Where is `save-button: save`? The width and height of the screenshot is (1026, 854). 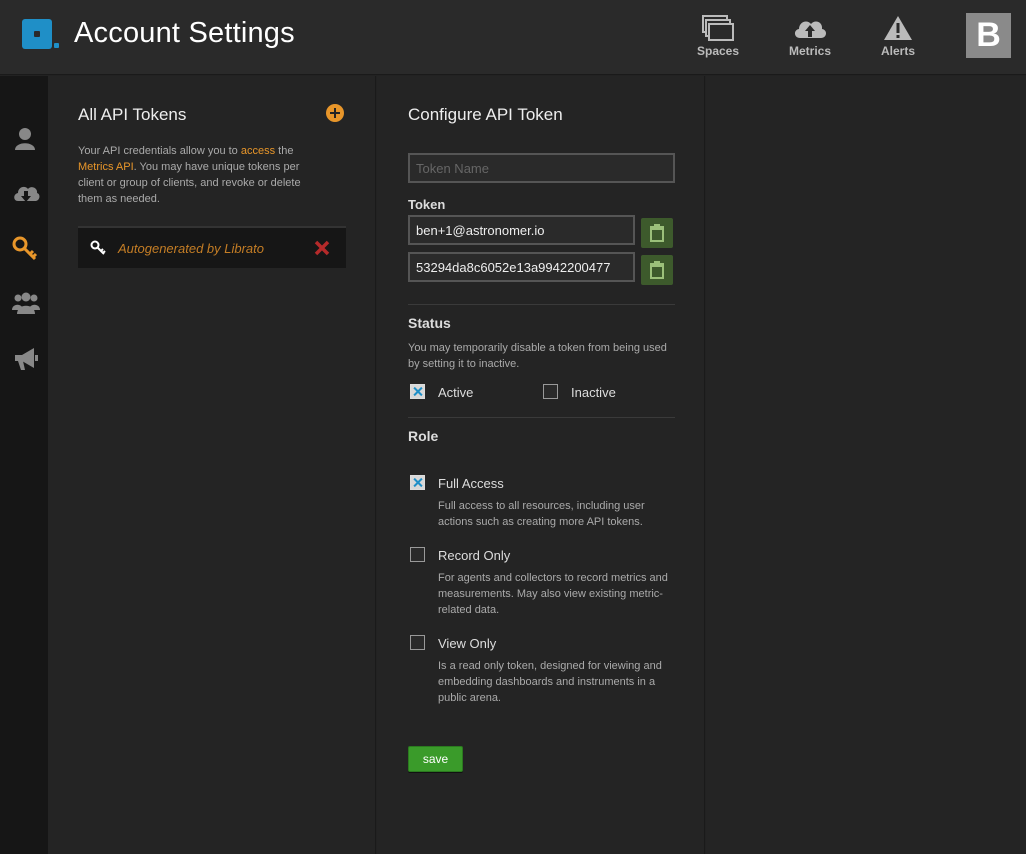
save-button: save is located at coordinates (435, 759).